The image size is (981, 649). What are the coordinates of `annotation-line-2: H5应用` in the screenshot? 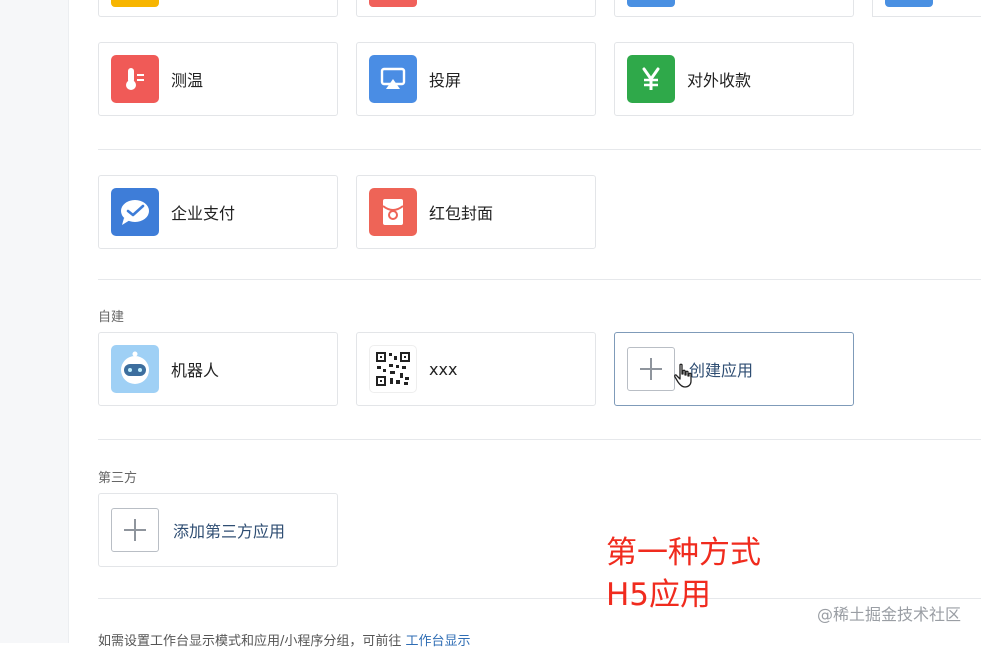 It's located at (659, 595).